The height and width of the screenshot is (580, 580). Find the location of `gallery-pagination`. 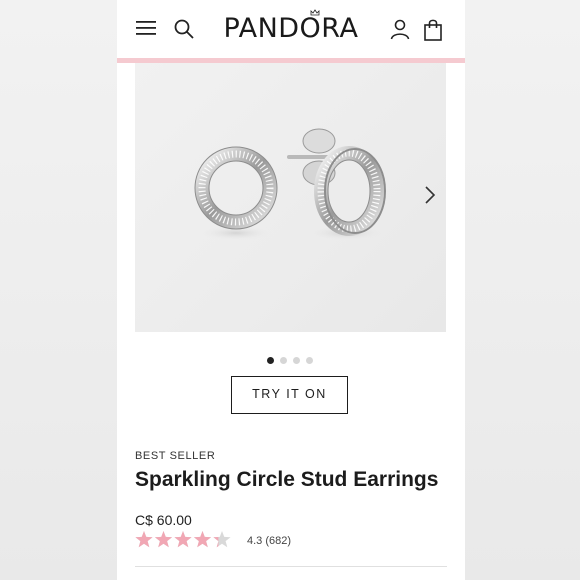

gallery-pagination is located at coordinates (292, 361).